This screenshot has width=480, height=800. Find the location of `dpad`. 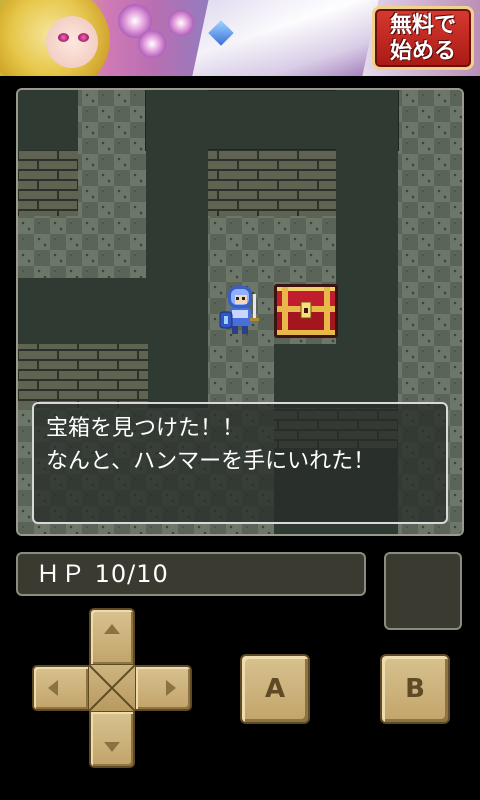

dpad is located at coordinates (112, 688).